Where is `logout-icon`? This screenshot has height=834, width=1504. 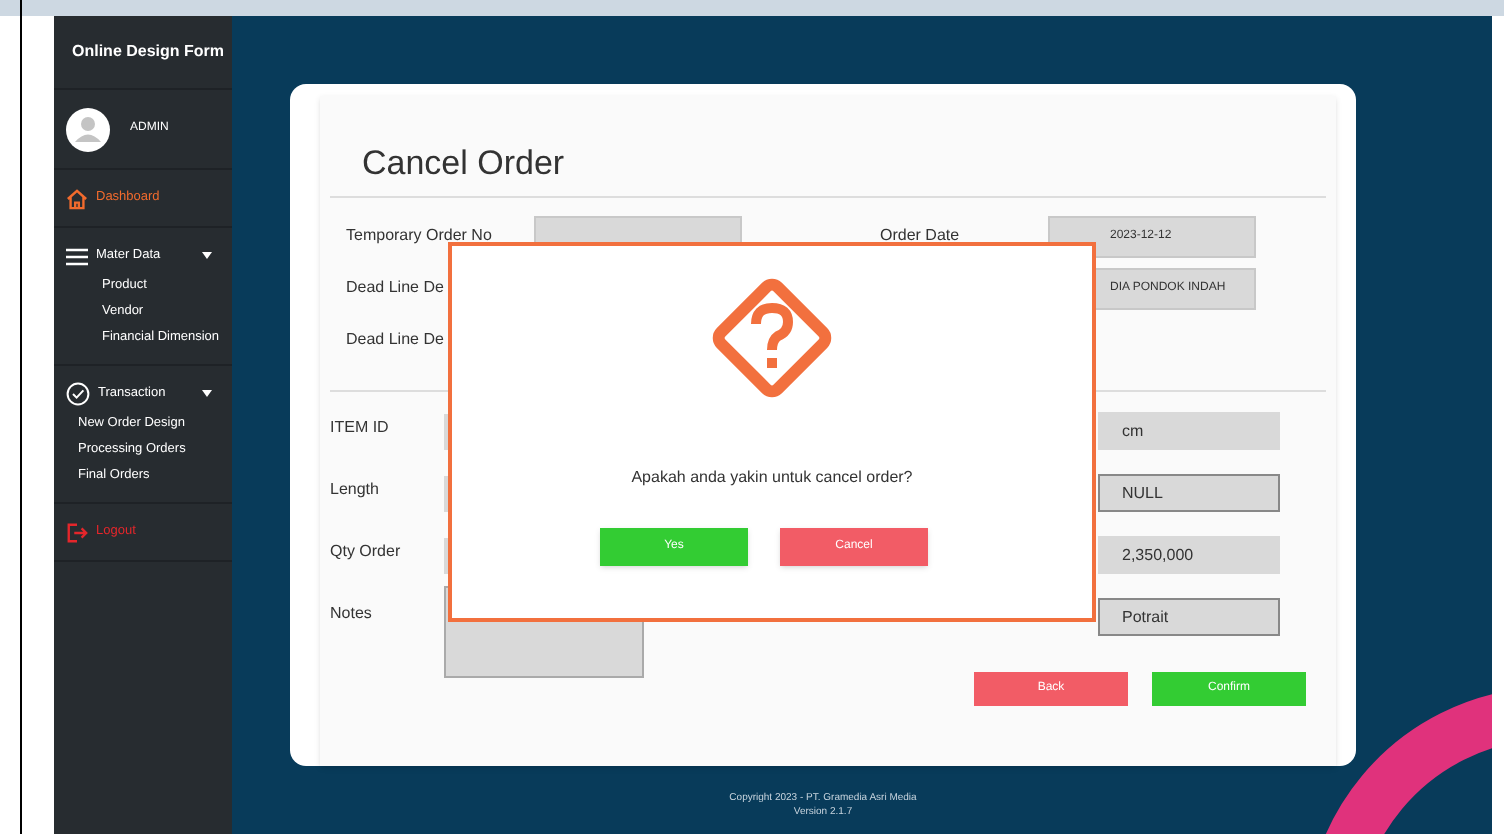 logout-icon is located at coordinates (77, 532).